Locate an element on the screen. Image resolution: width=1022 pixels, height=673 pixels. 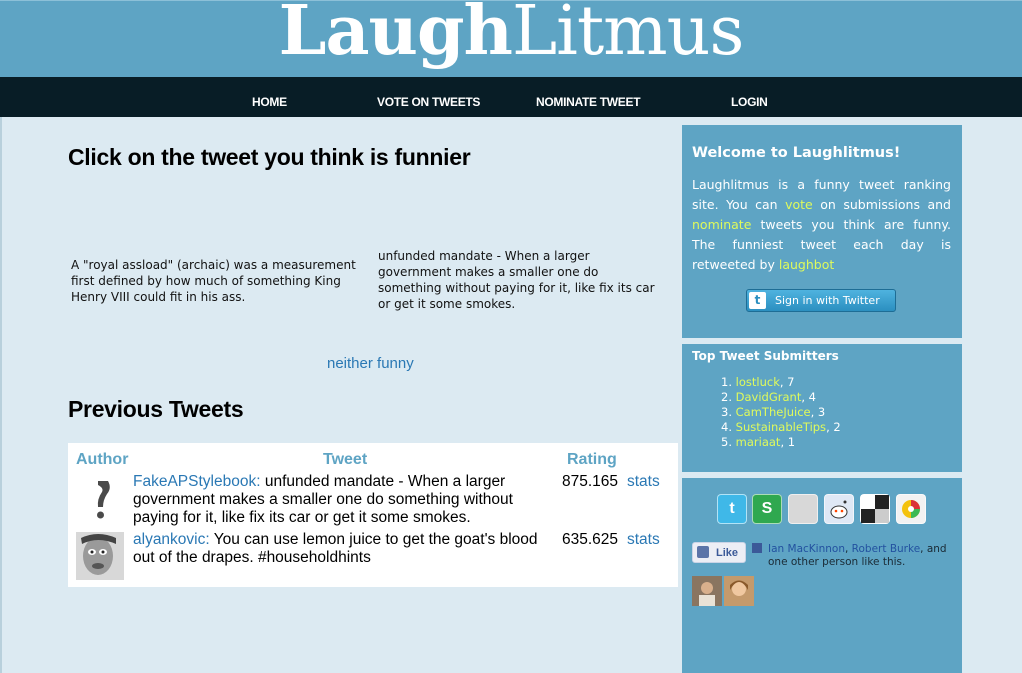
list-item: 5. mariaat, 1 is located at coordinates (767, 442).